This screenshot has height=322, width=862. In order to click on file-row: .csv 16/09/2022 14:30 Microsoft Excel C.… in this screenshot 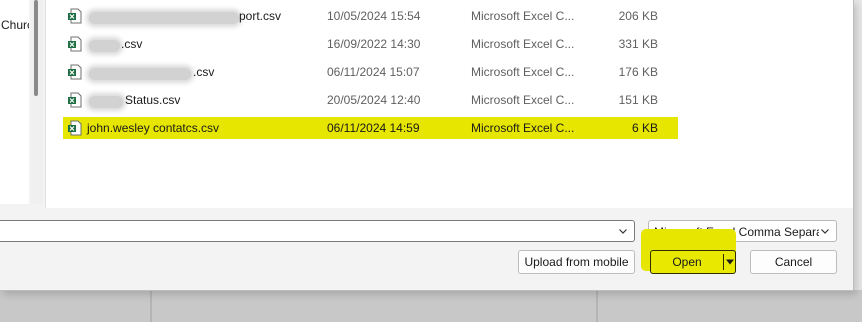, I will do `click(370, 44)`.